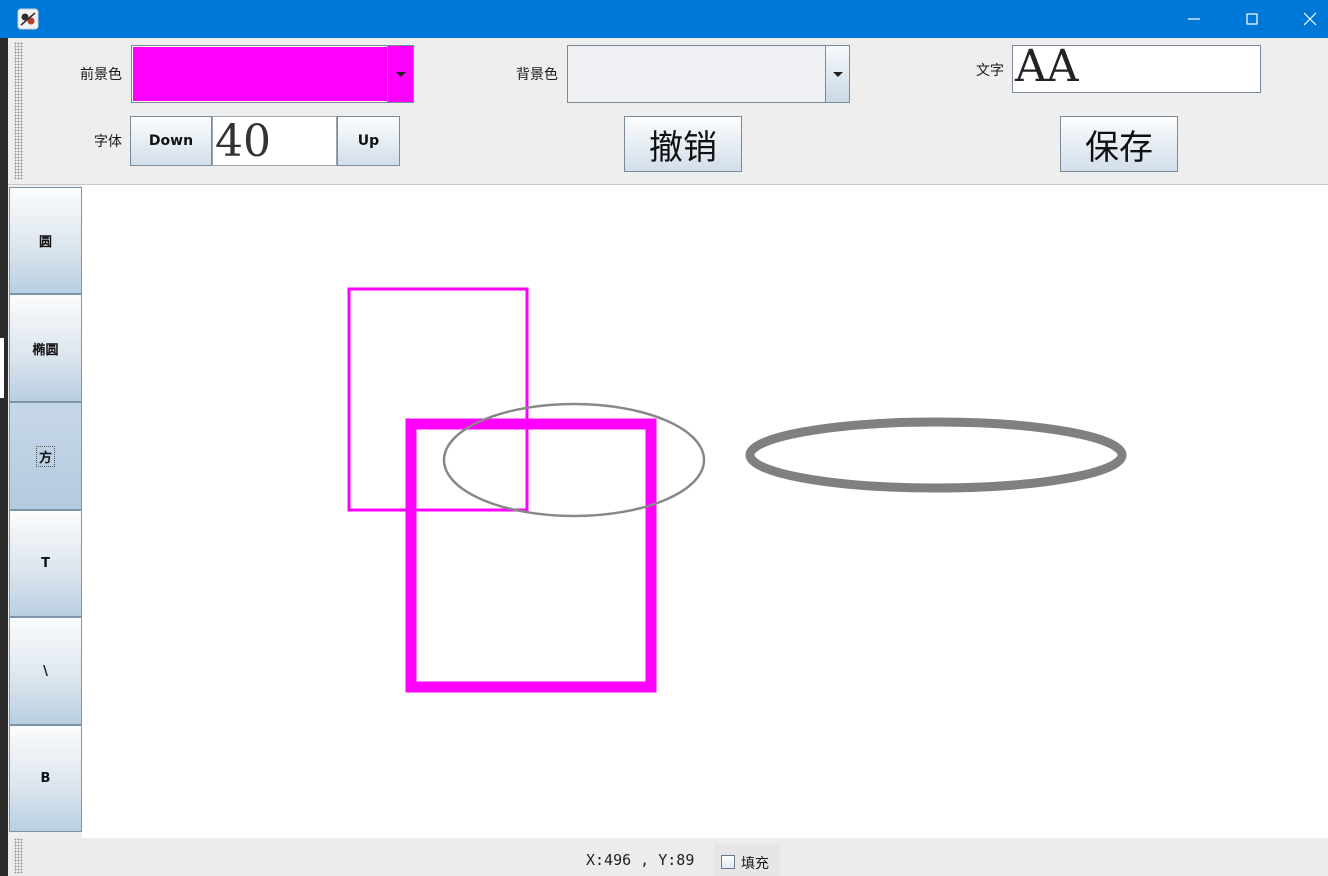 This screenshot has width=1328, height=876. Describe the element at coordinates (1252, 19) in the screenshot. I see `maximize-icon` at that location.